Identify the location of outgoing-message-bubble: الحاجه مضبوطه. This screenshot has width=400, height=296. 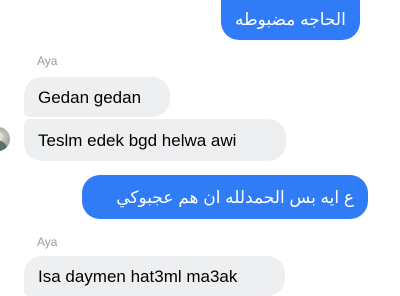
(290, 20).